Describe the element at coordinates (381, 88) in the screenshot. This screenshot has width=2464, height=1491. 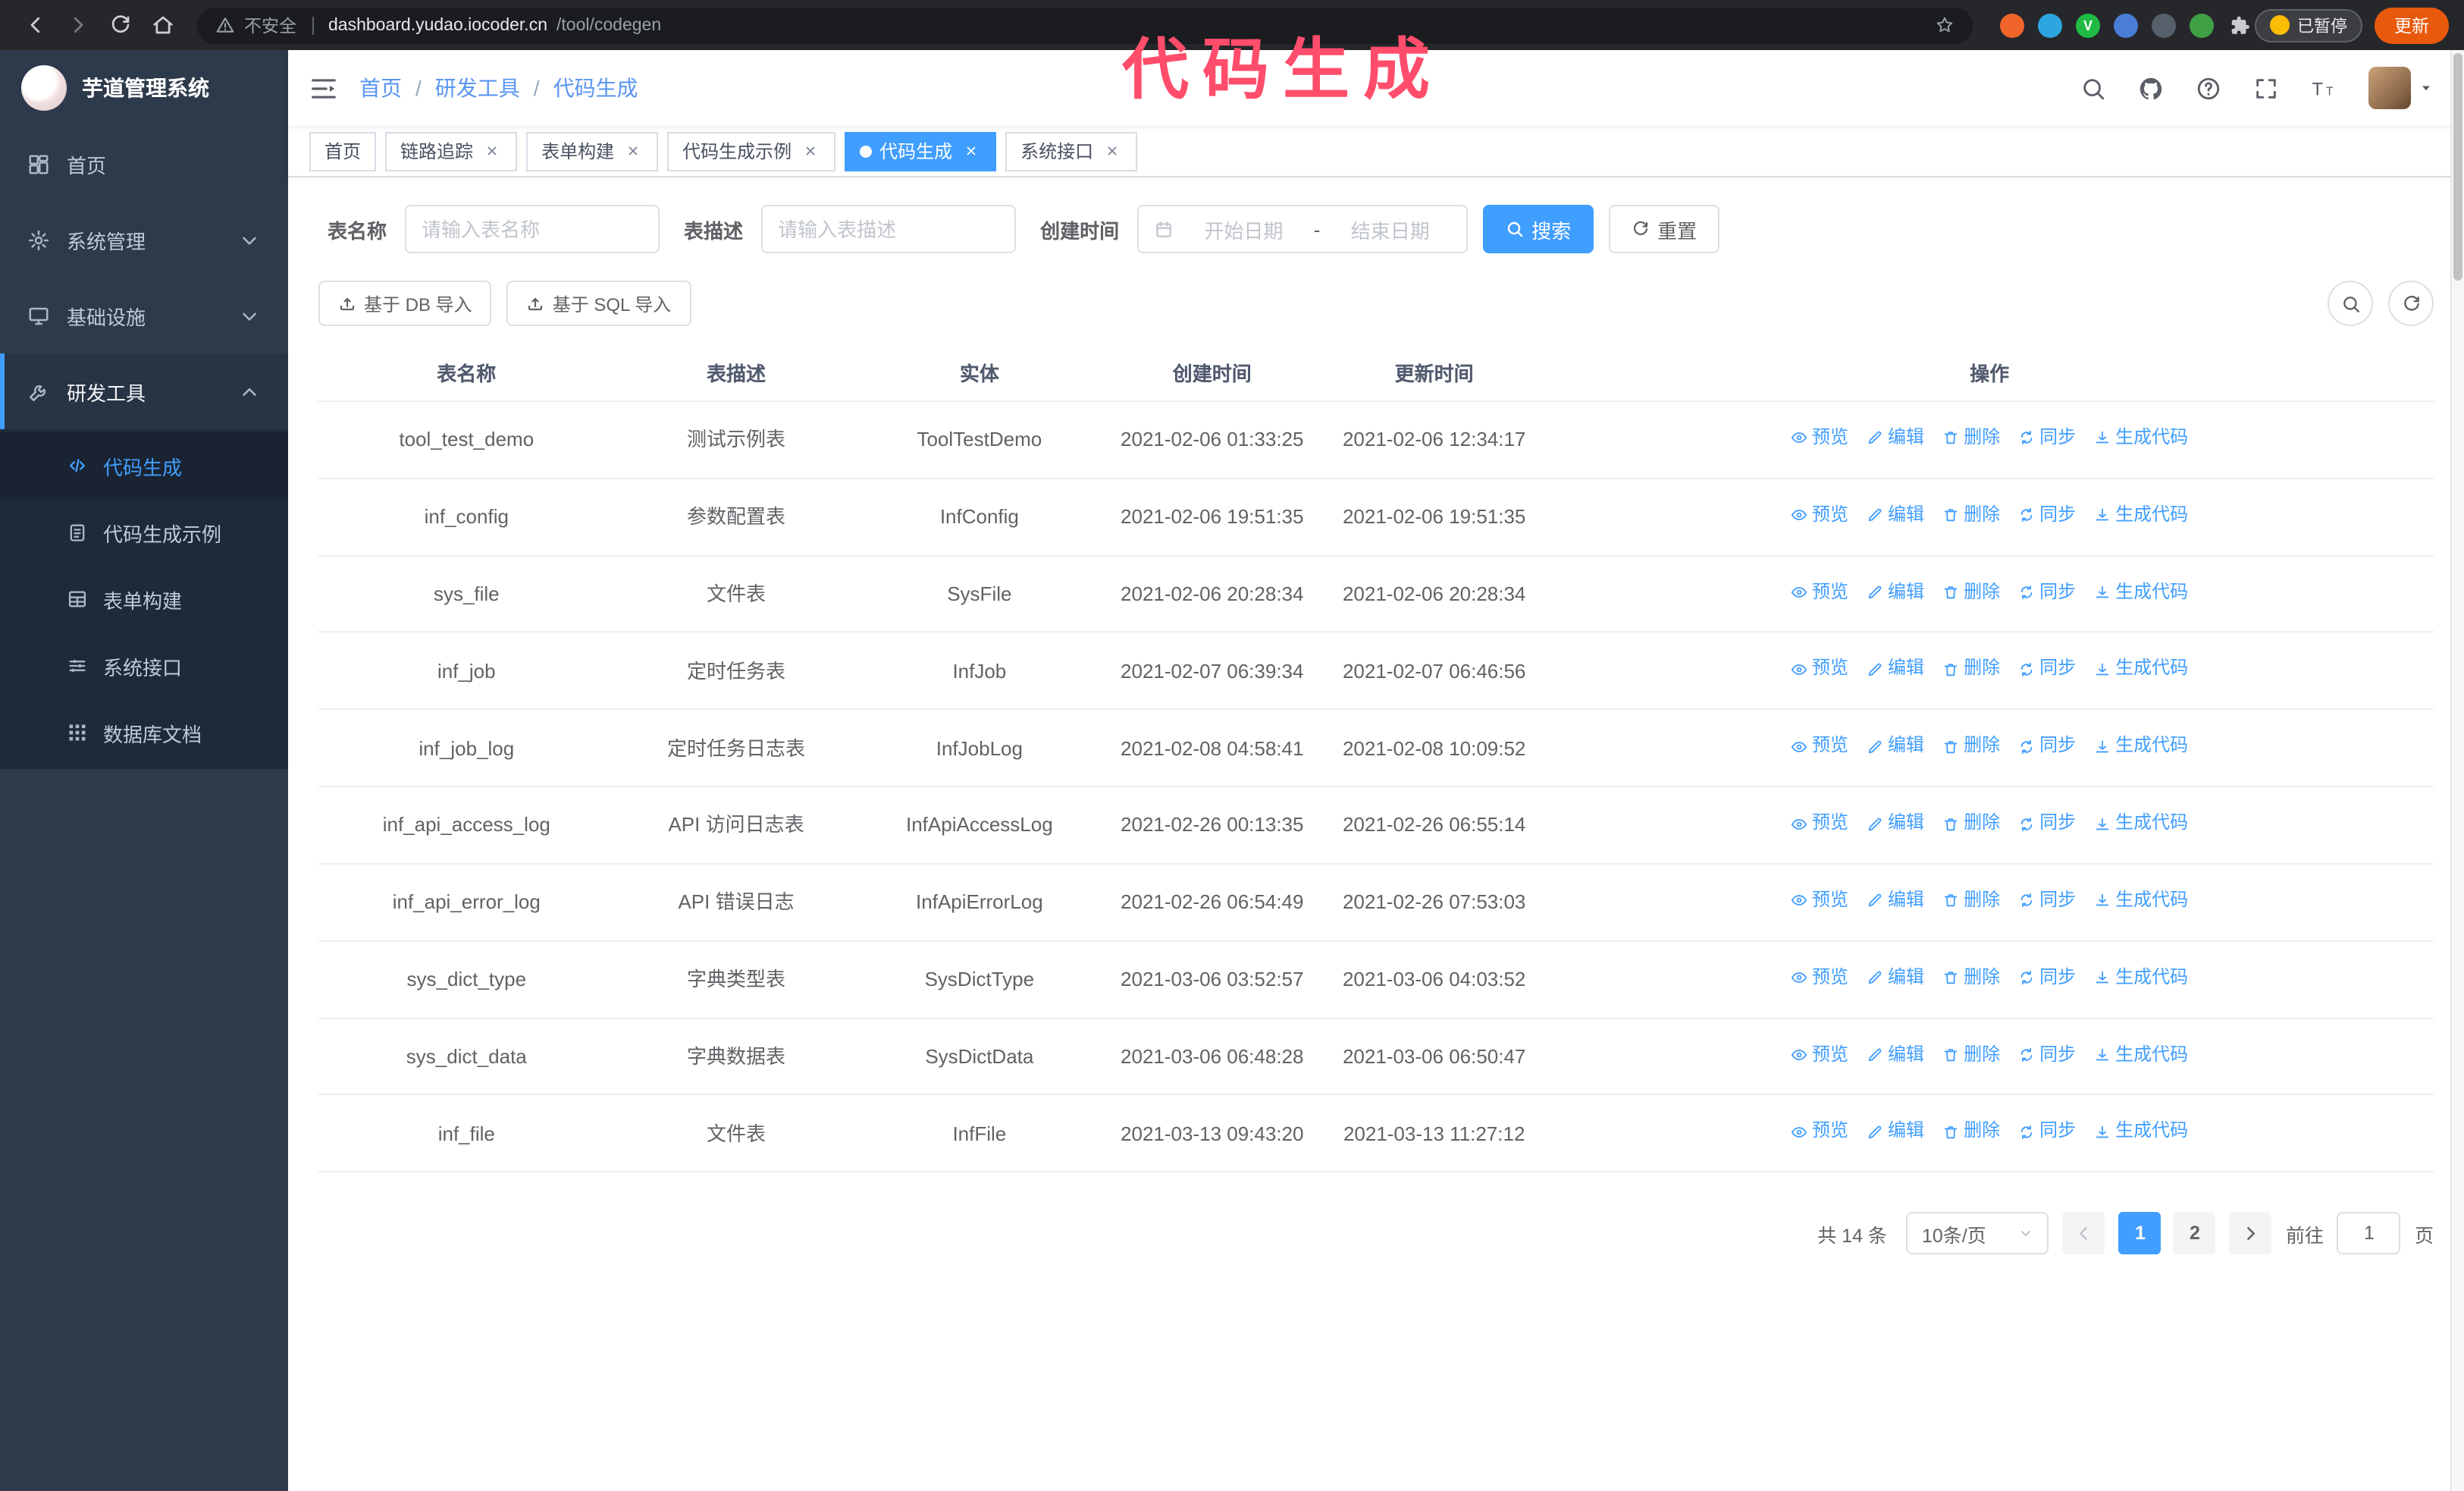
I see `breadcrumb-item: 首页` at that location.